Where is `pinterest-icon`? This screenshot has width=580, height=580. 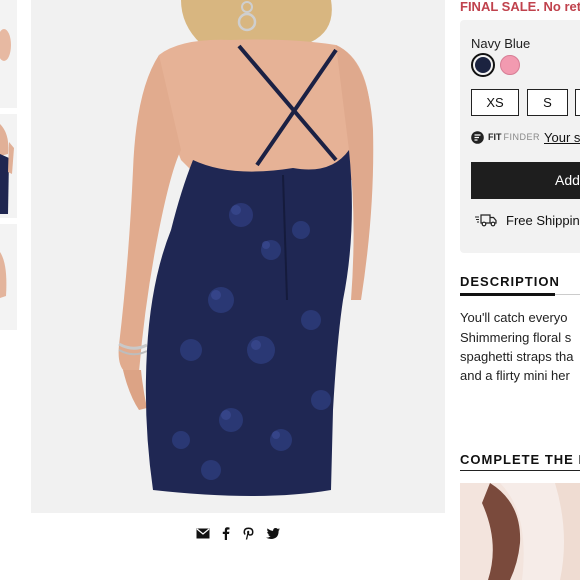
pinterest-icon is located at coordinates (248, 533).